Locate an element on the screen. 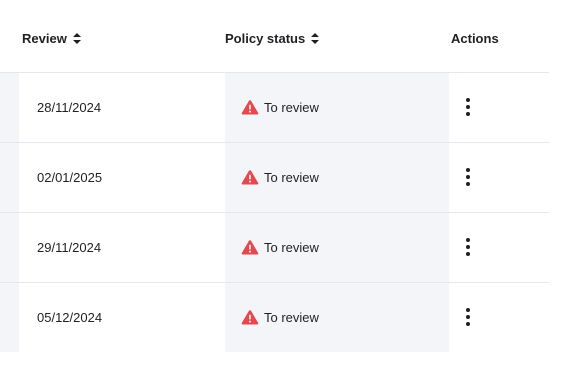 This screenshot has width=584, height=381. column-header-actions-label: Actions is located at coordinates (475, 38).